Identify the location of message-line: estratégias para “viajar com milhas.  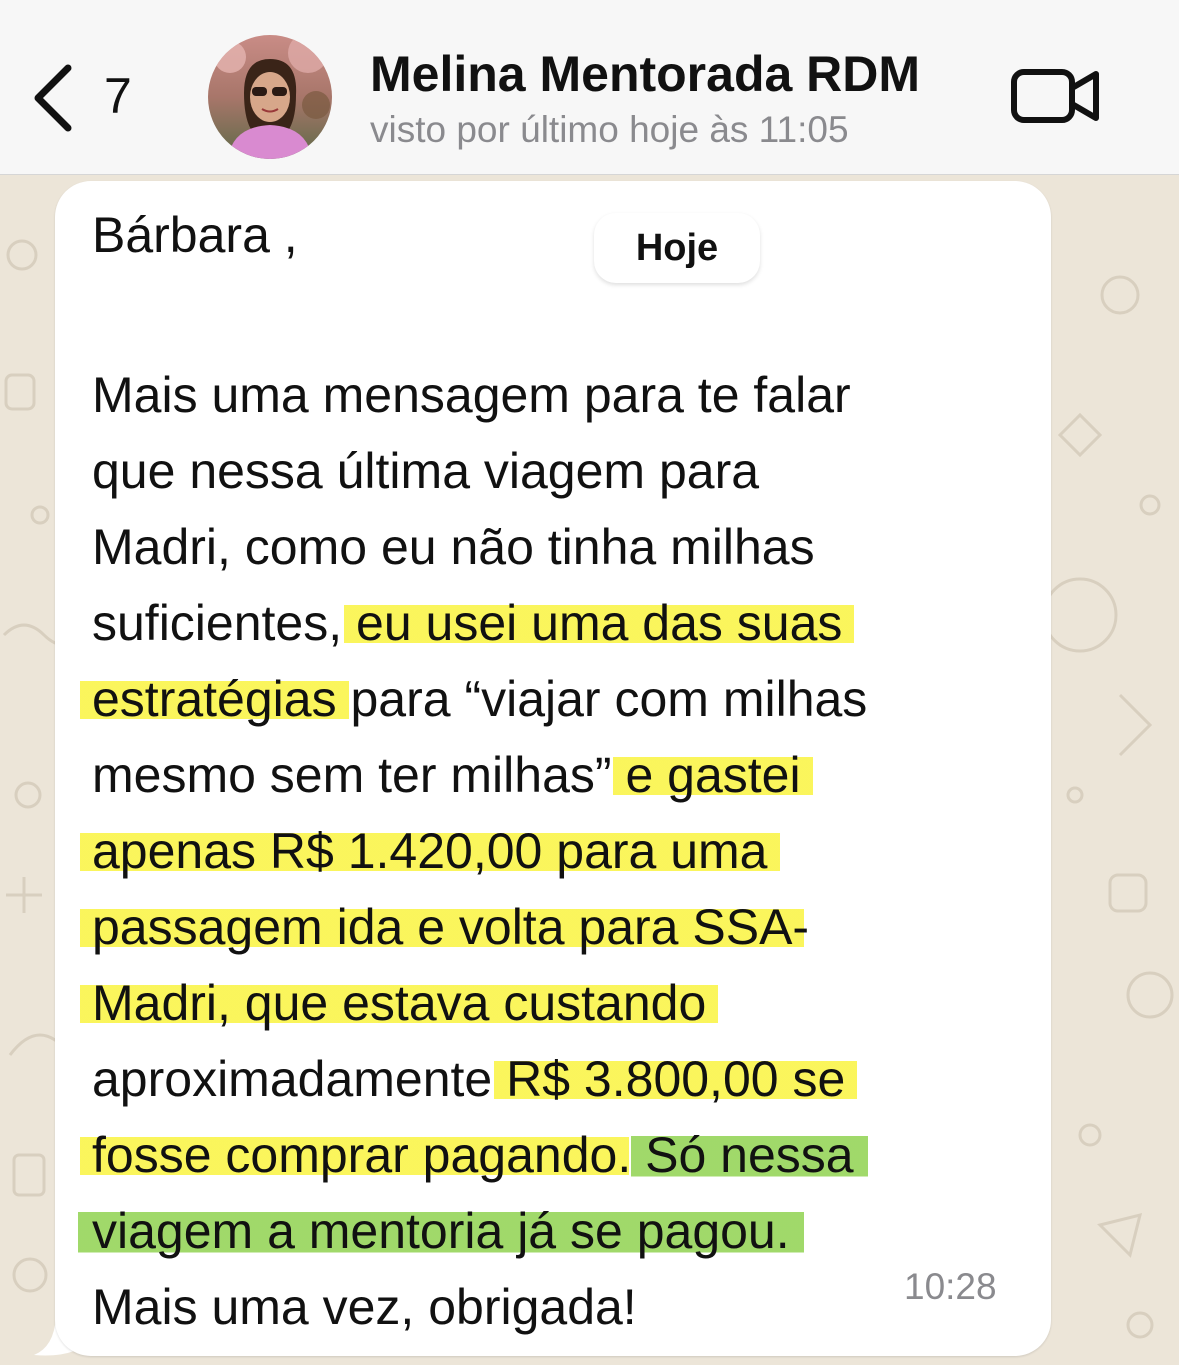
(551, 699).